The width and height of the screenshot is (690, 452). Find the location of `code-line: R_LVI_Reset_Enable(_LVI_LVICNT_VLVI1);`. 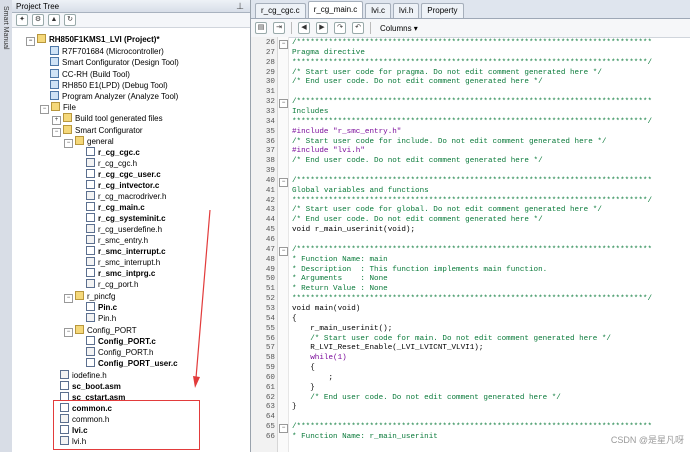

code-line: R_LVI_Reset_Enable(_LVI_LVICNT_VLVI1); is located at coordinates (387, 349).